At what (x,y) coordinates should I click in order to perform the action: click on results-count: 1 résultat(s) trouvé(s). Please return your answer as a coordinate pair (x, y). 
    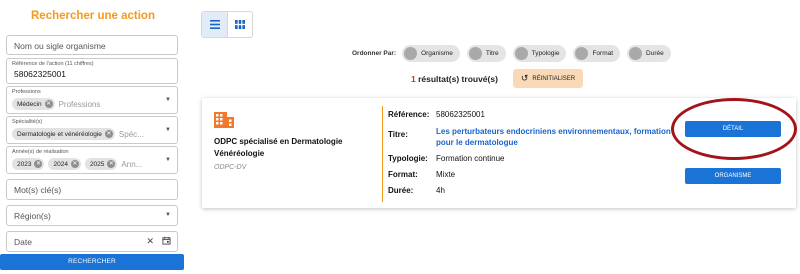
    Looking at the image, I should click on (454, 79).